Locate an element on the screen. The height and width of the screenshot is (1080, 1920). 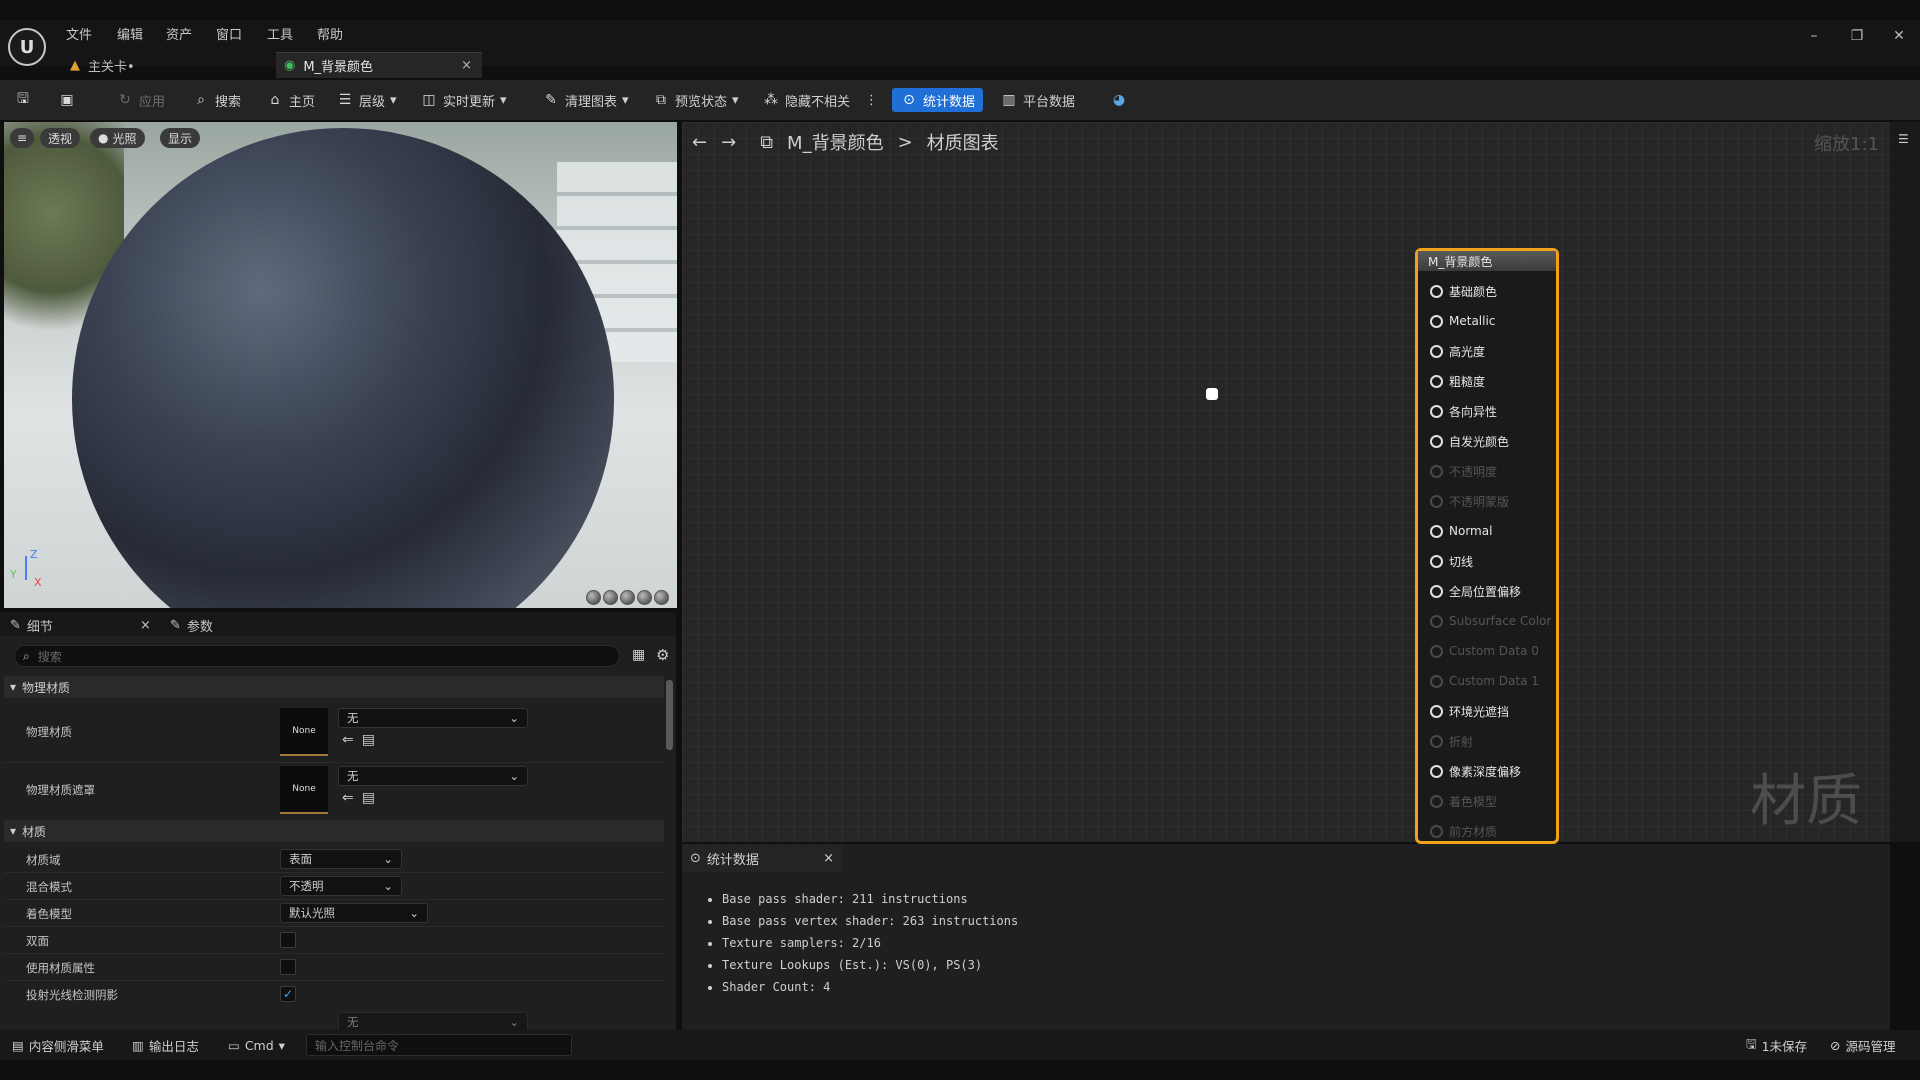
menu-asset: 资产 is located at coordinates (179, 33).